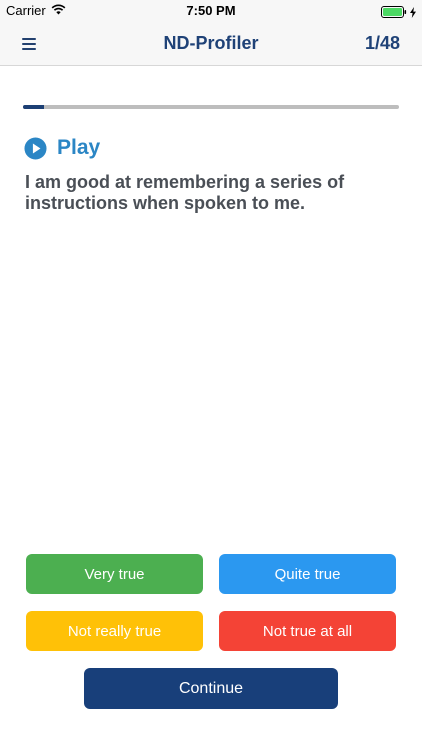 This screenshot has height=750, width=422. I want to click on play-circle-icon, so click(35, 148).